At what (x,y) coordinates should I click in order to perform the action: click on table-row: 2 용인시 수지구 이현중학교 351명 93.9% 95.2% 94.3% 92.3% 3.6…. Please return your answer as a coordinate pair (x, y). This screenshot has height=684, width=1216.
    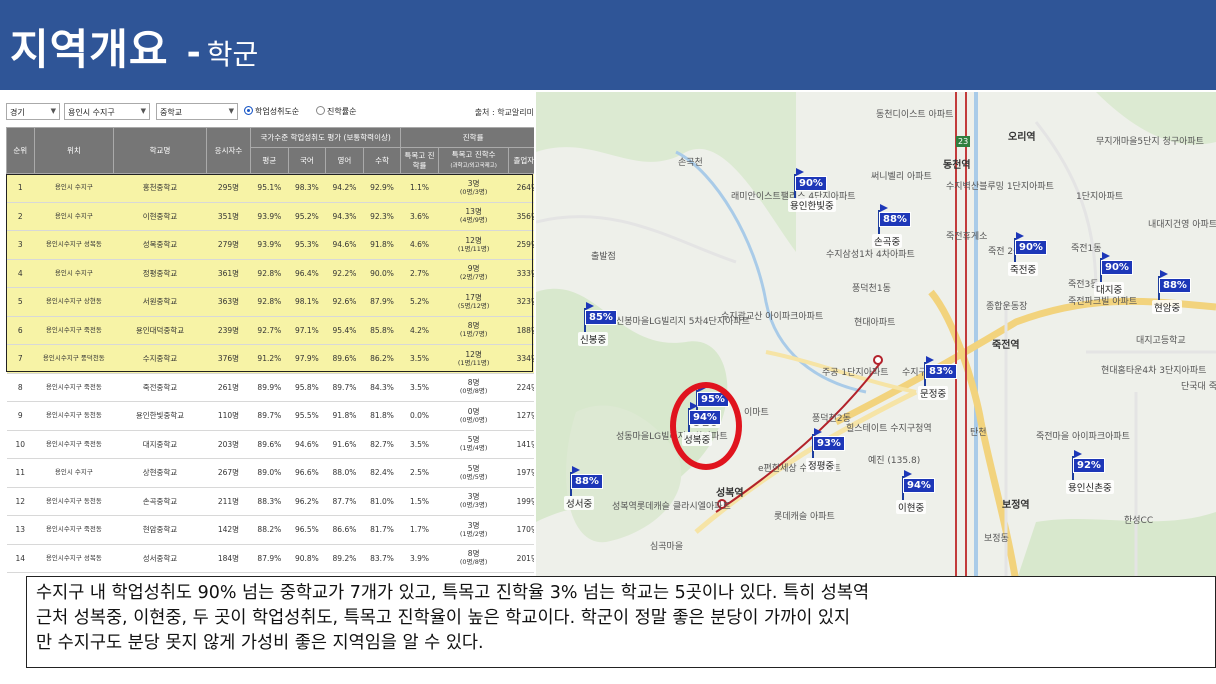
    Looking at the image, I should click on (270, 216).